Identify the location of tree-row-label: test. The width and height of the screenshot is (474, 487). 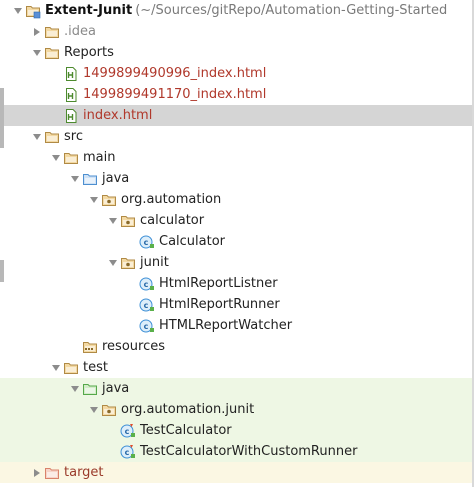
(95, 367).